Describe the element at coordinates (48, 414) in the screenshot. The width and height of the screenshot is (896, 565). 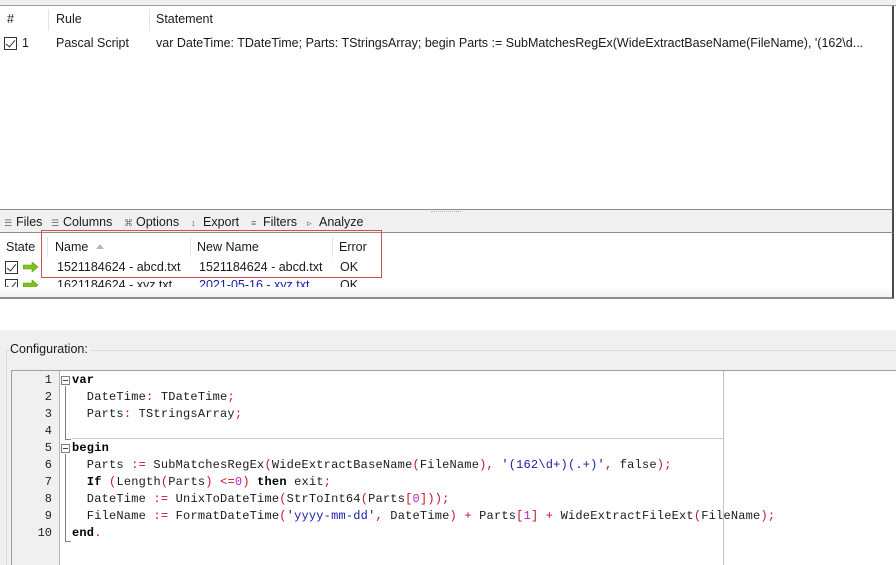
I see `line-number: 3` at that location.